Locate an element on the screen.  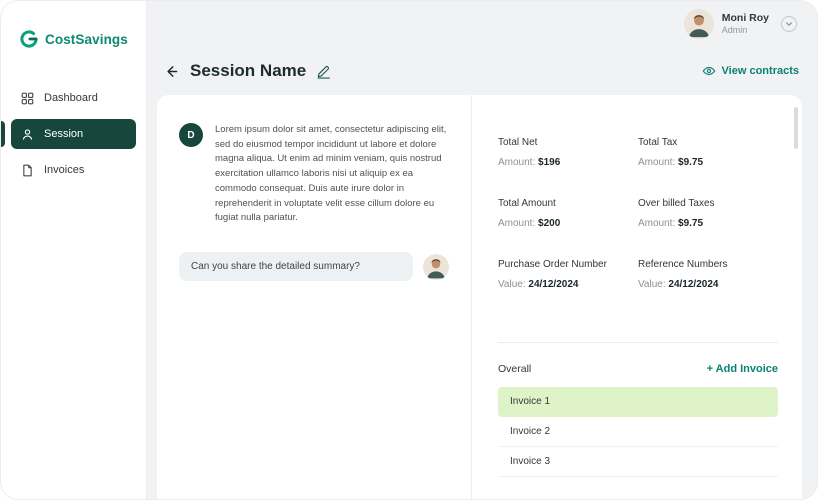
invoice-label: Invoice 2 is located at coordinates (530, 431).